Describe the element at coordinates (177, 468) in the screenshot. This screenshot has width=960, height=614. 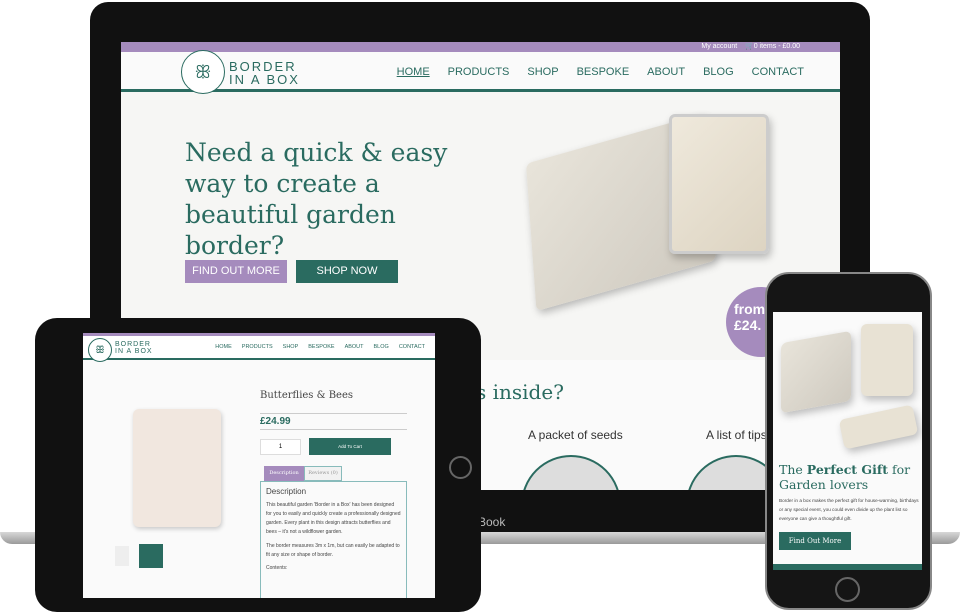
I see `product-image` at that location.